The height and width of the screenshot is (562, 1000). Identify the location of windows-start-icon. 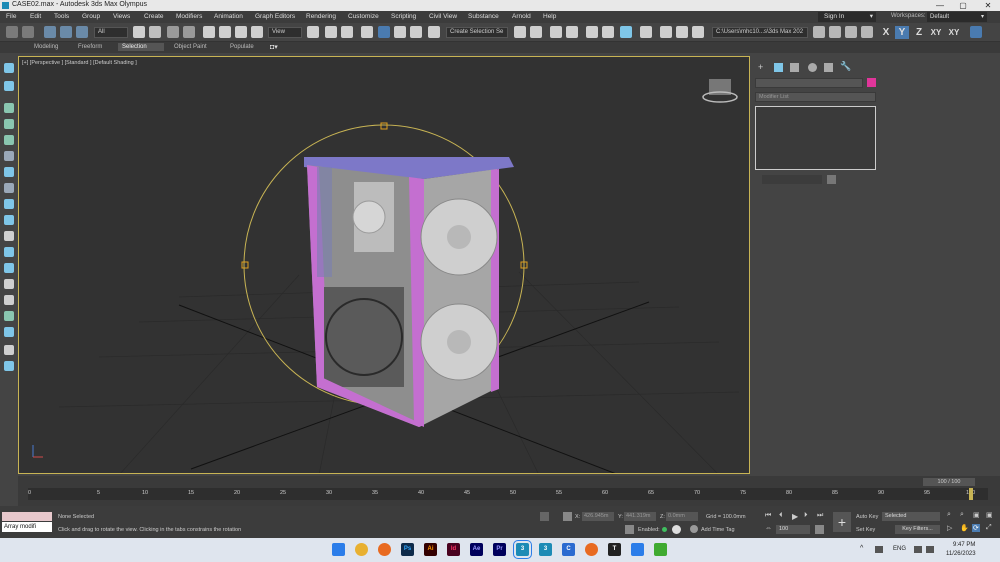
(338, 549).